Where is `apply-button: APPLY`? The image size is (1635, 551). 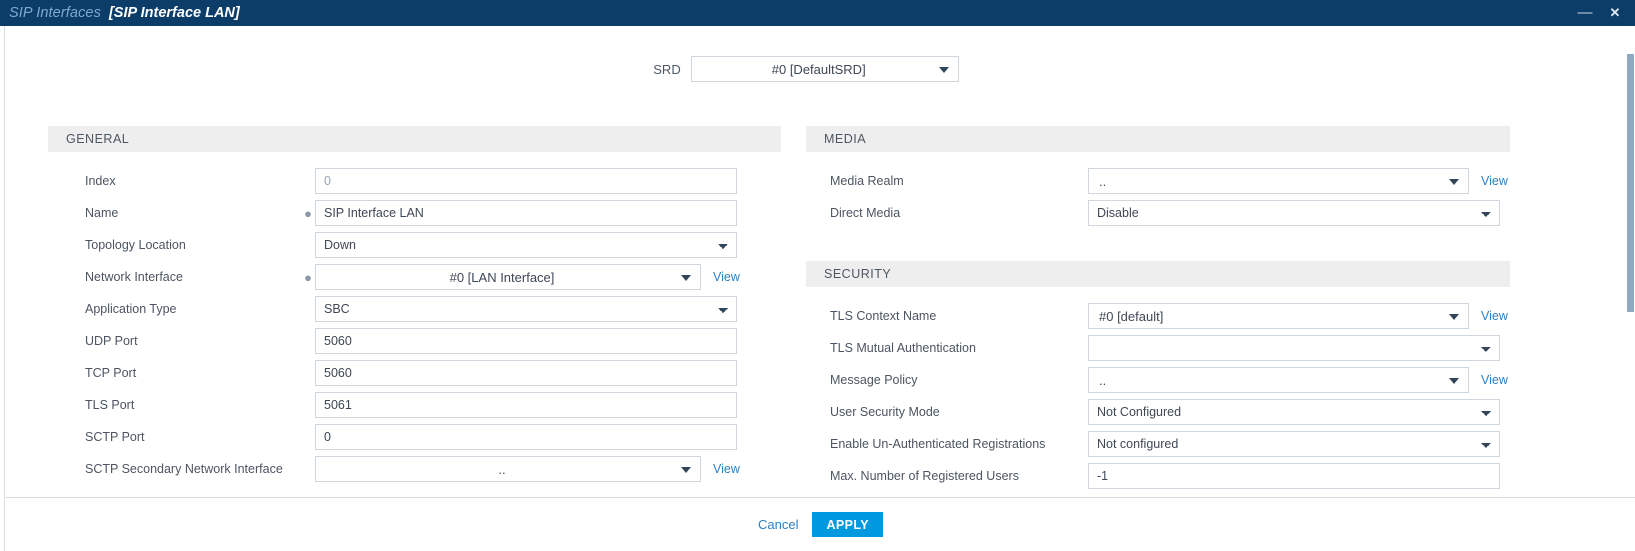
apply-button: APPLY is located at coordinates (847, 524).